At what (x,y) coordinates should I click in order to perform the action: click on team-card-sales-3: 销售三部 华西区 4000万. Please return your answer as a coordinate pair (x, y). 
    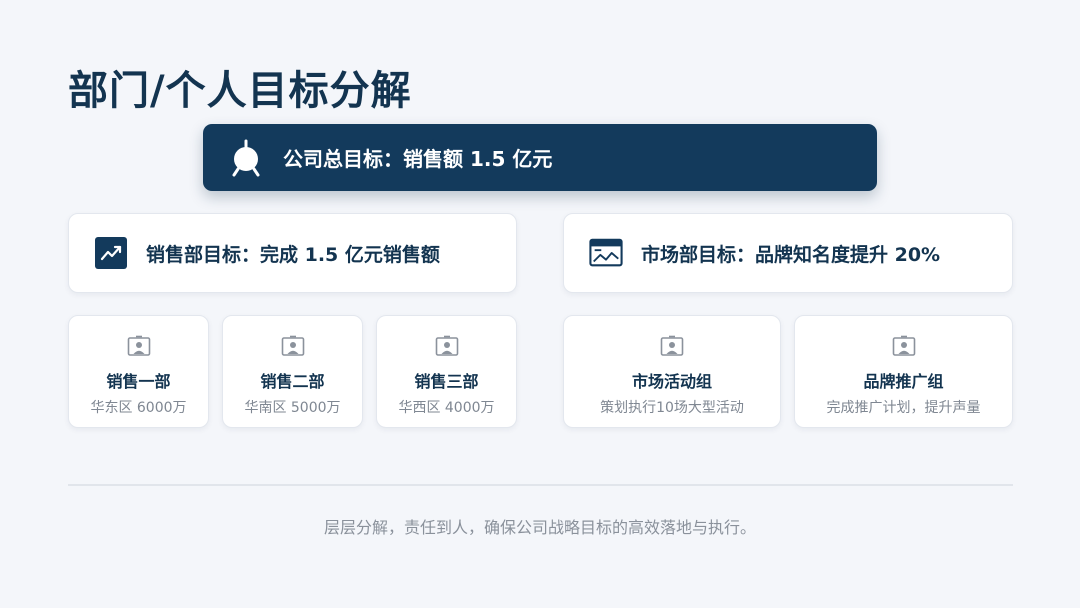
    Looking at the image, I should click on (446, 371).